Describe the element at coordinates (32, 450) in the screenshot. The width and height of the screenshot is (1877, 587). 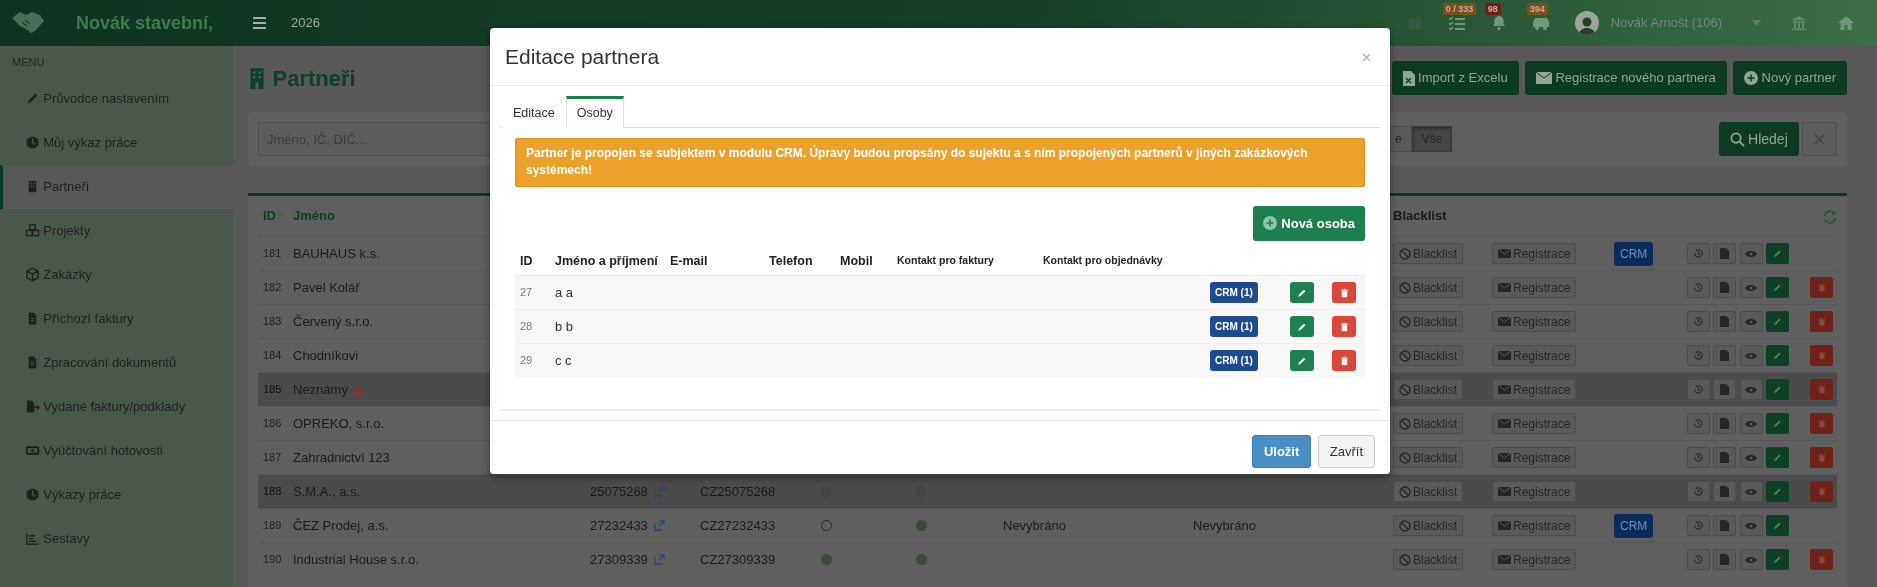
I see `banknote-icon` at that location.